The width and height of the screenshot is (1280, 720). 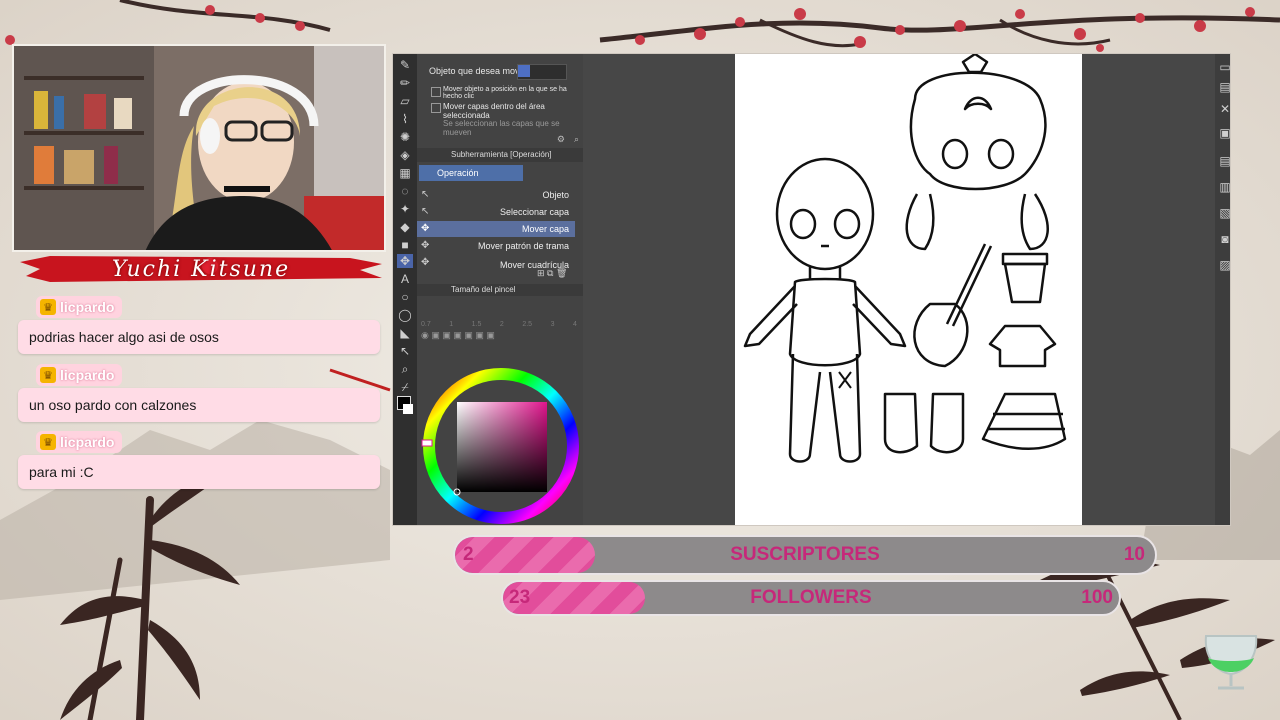 I want to click on navigator-icon: ▤, so click(x=1223, y=87).